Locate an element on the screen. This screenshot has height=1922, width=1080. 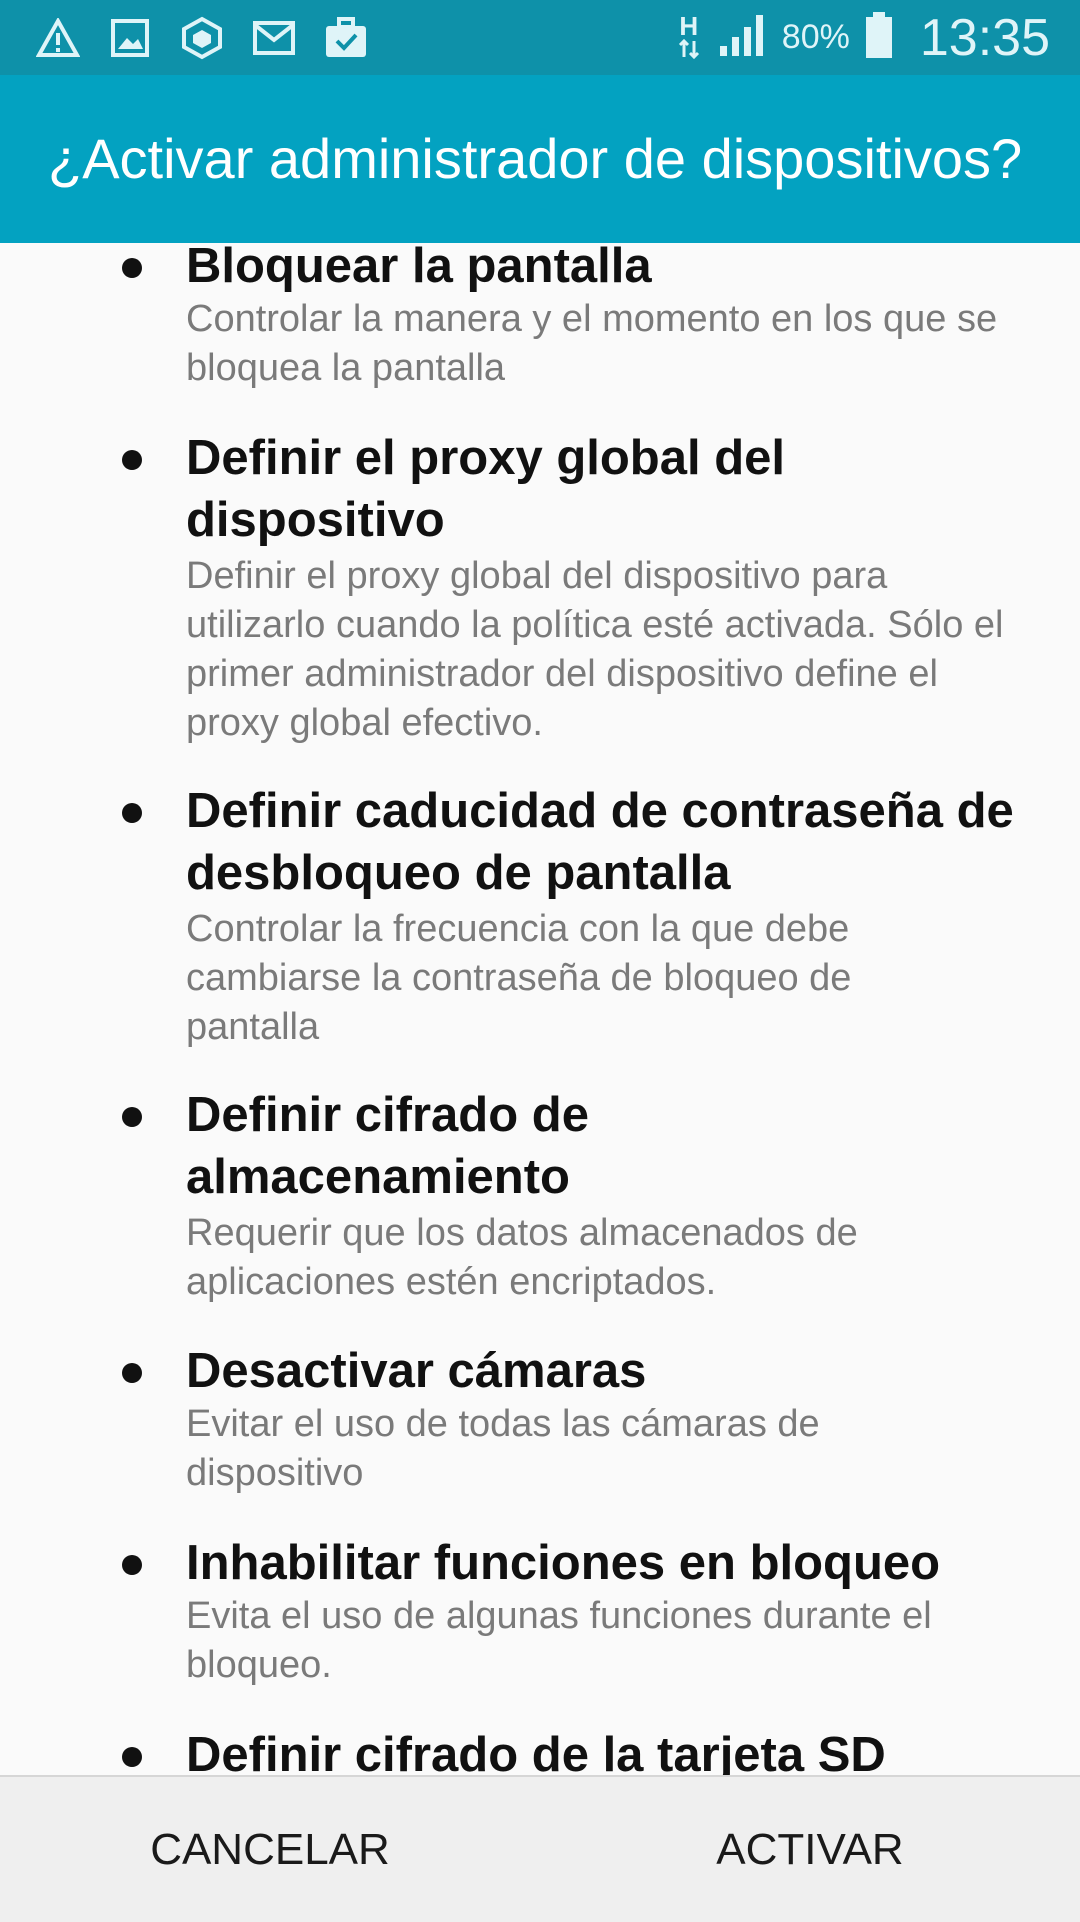
cancel-button: CANCELAR is located at coordinates (270, 1849).